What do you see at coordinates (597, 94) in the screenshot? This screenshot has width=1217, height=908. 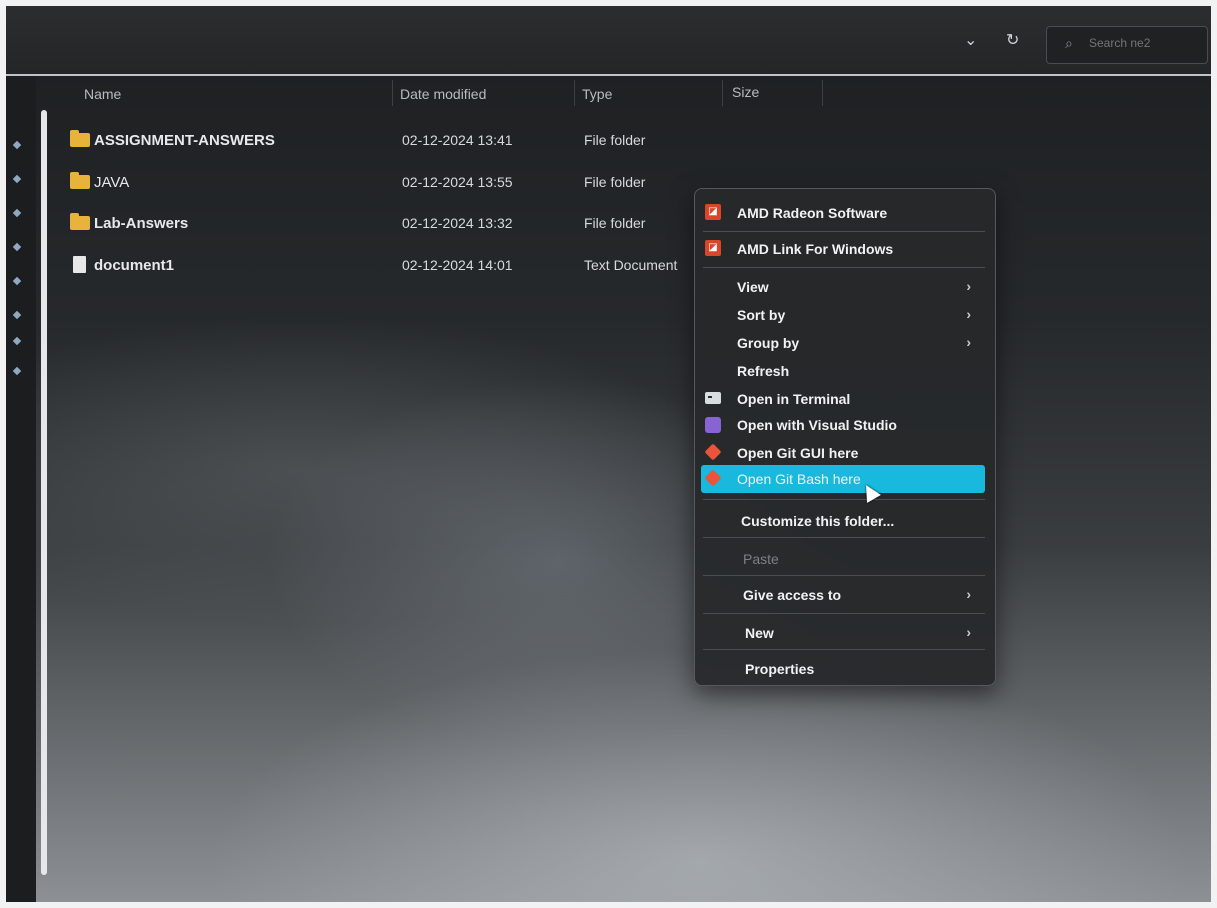 I see `column-header-type: Type` at bounding box center [597, 94].